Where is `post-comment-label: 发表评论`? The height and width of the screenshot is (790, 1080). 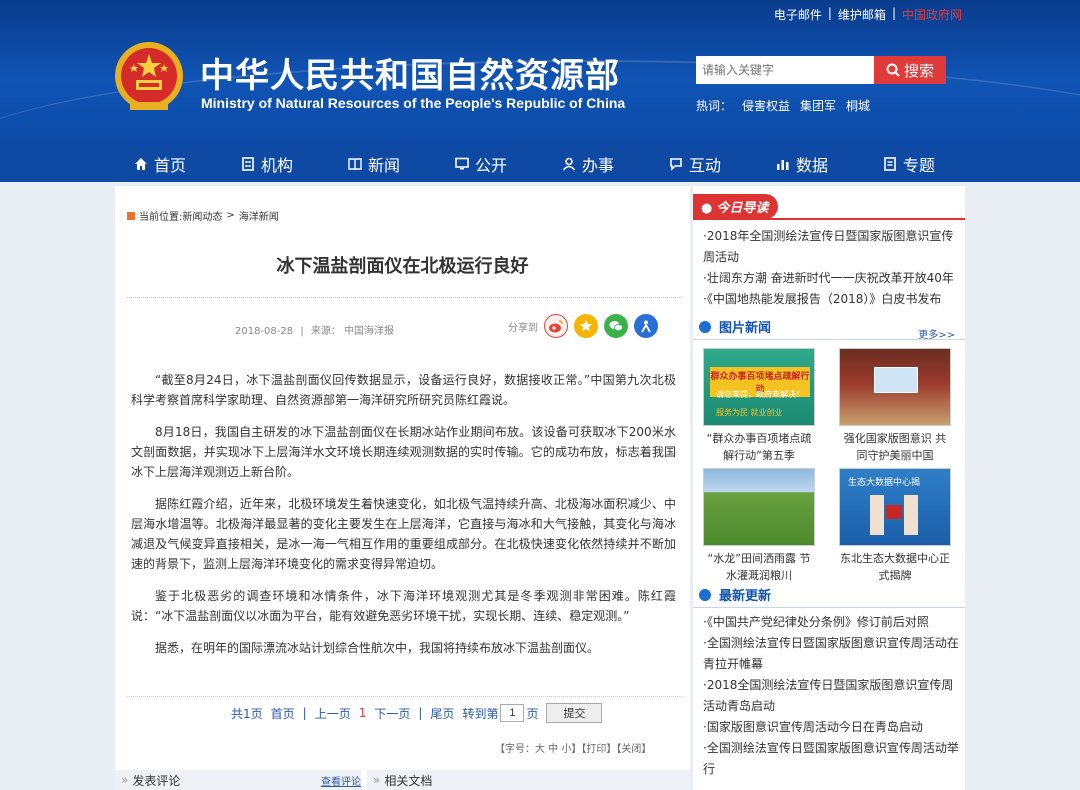
post-comment-label: 发表评论 is located at coordinates (156, 780).